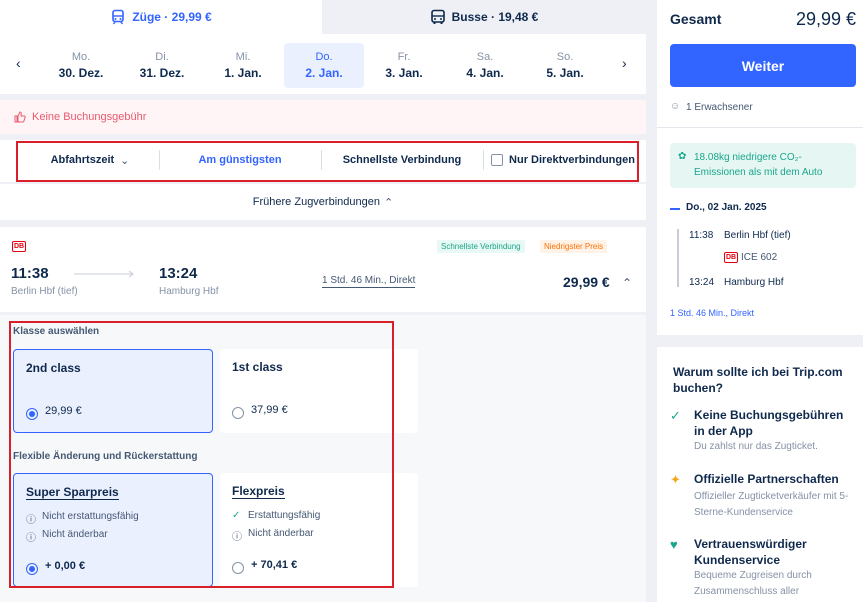 Image resolution: width=863 pixels, height=602 pixels. I want to click on db-logo: DB, so click(19, 246).